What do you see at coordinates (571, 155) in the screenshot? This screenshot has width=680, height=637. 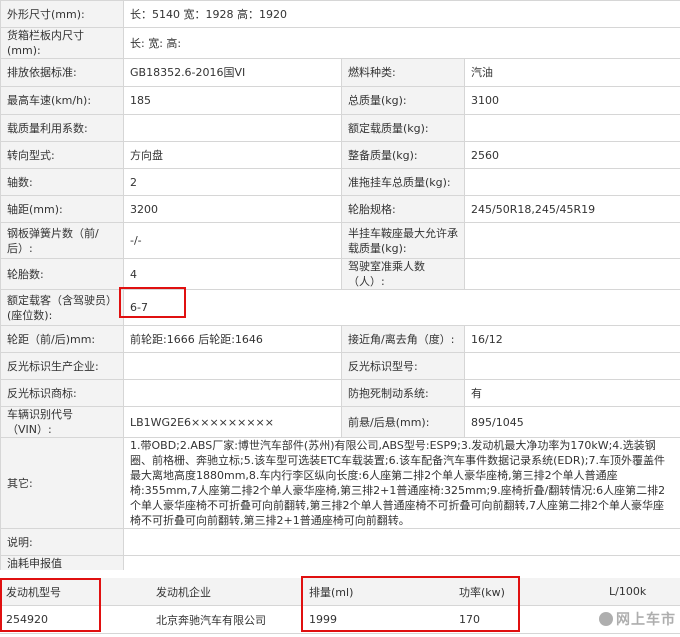 I see `spec-value: 2560` at bounding box center [571, 155].